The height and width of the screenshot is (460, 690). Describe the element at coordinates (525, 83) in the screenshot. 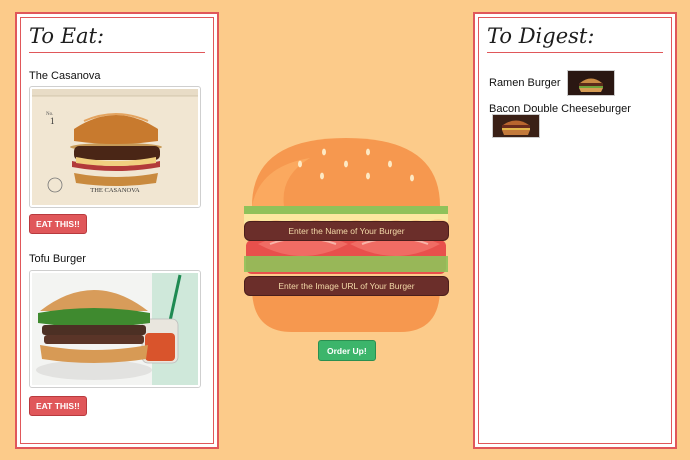

I see `digested-burger-ramen: Ramen Burger` at that location.